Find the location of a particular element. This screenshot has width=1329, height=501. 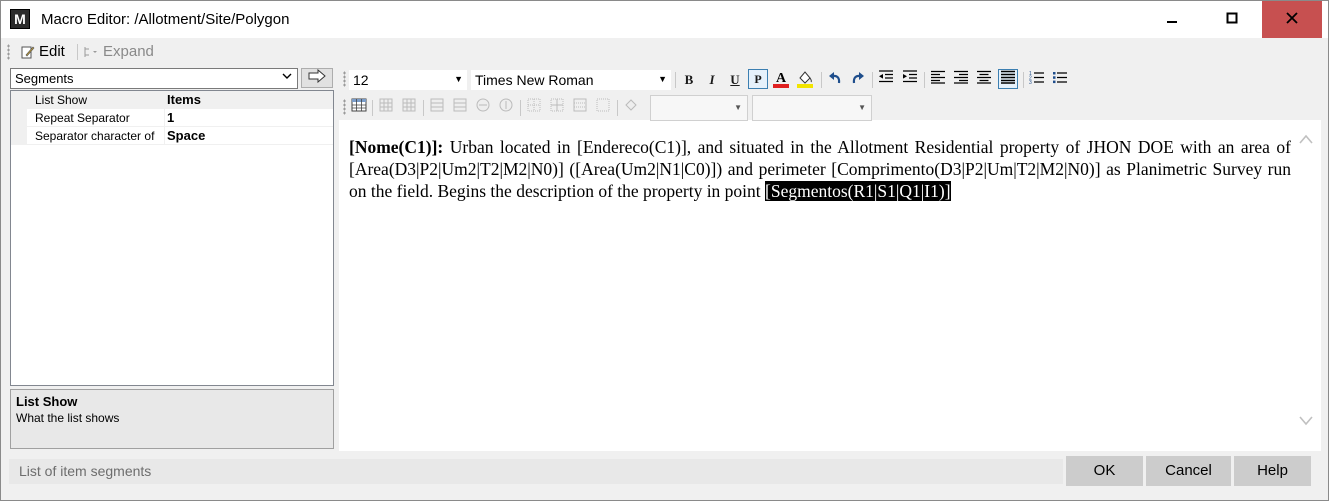

insert-column-icon is located at coordinates (386, 105).